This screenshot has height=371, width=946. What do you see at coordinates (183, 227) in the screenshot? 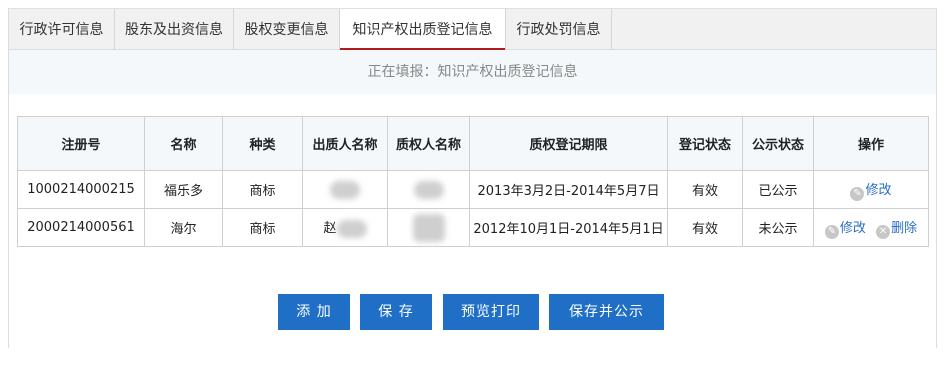
I see `cell-name: 海尔` at bounding box center [183, 227].